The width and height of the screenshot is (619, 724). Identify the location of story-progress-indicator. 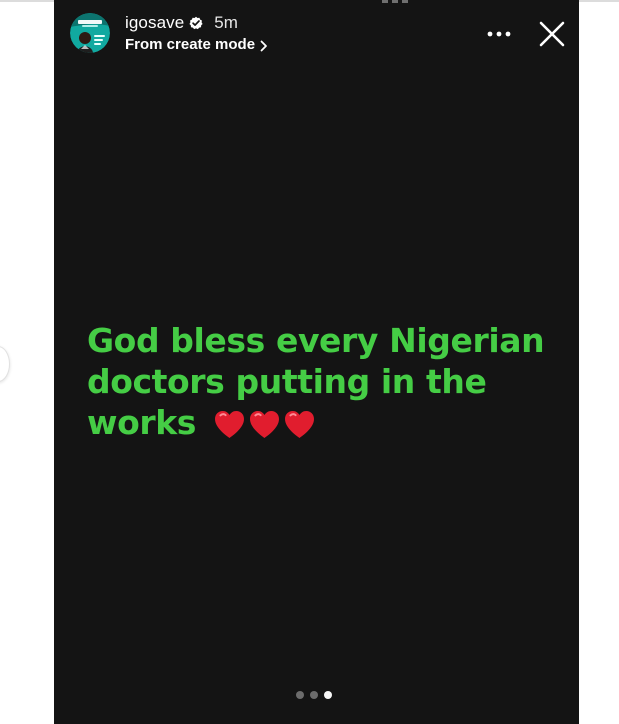
(314, 695).